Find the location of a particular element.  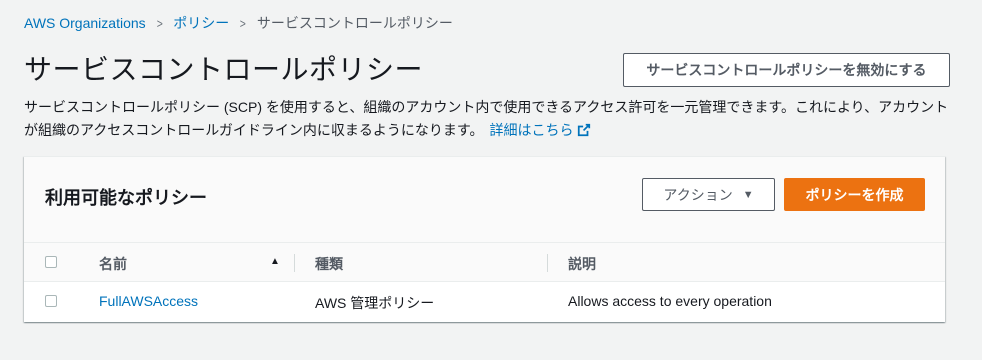

page-title: サービスコントロールポリシー is located at coordinates (224, 69).